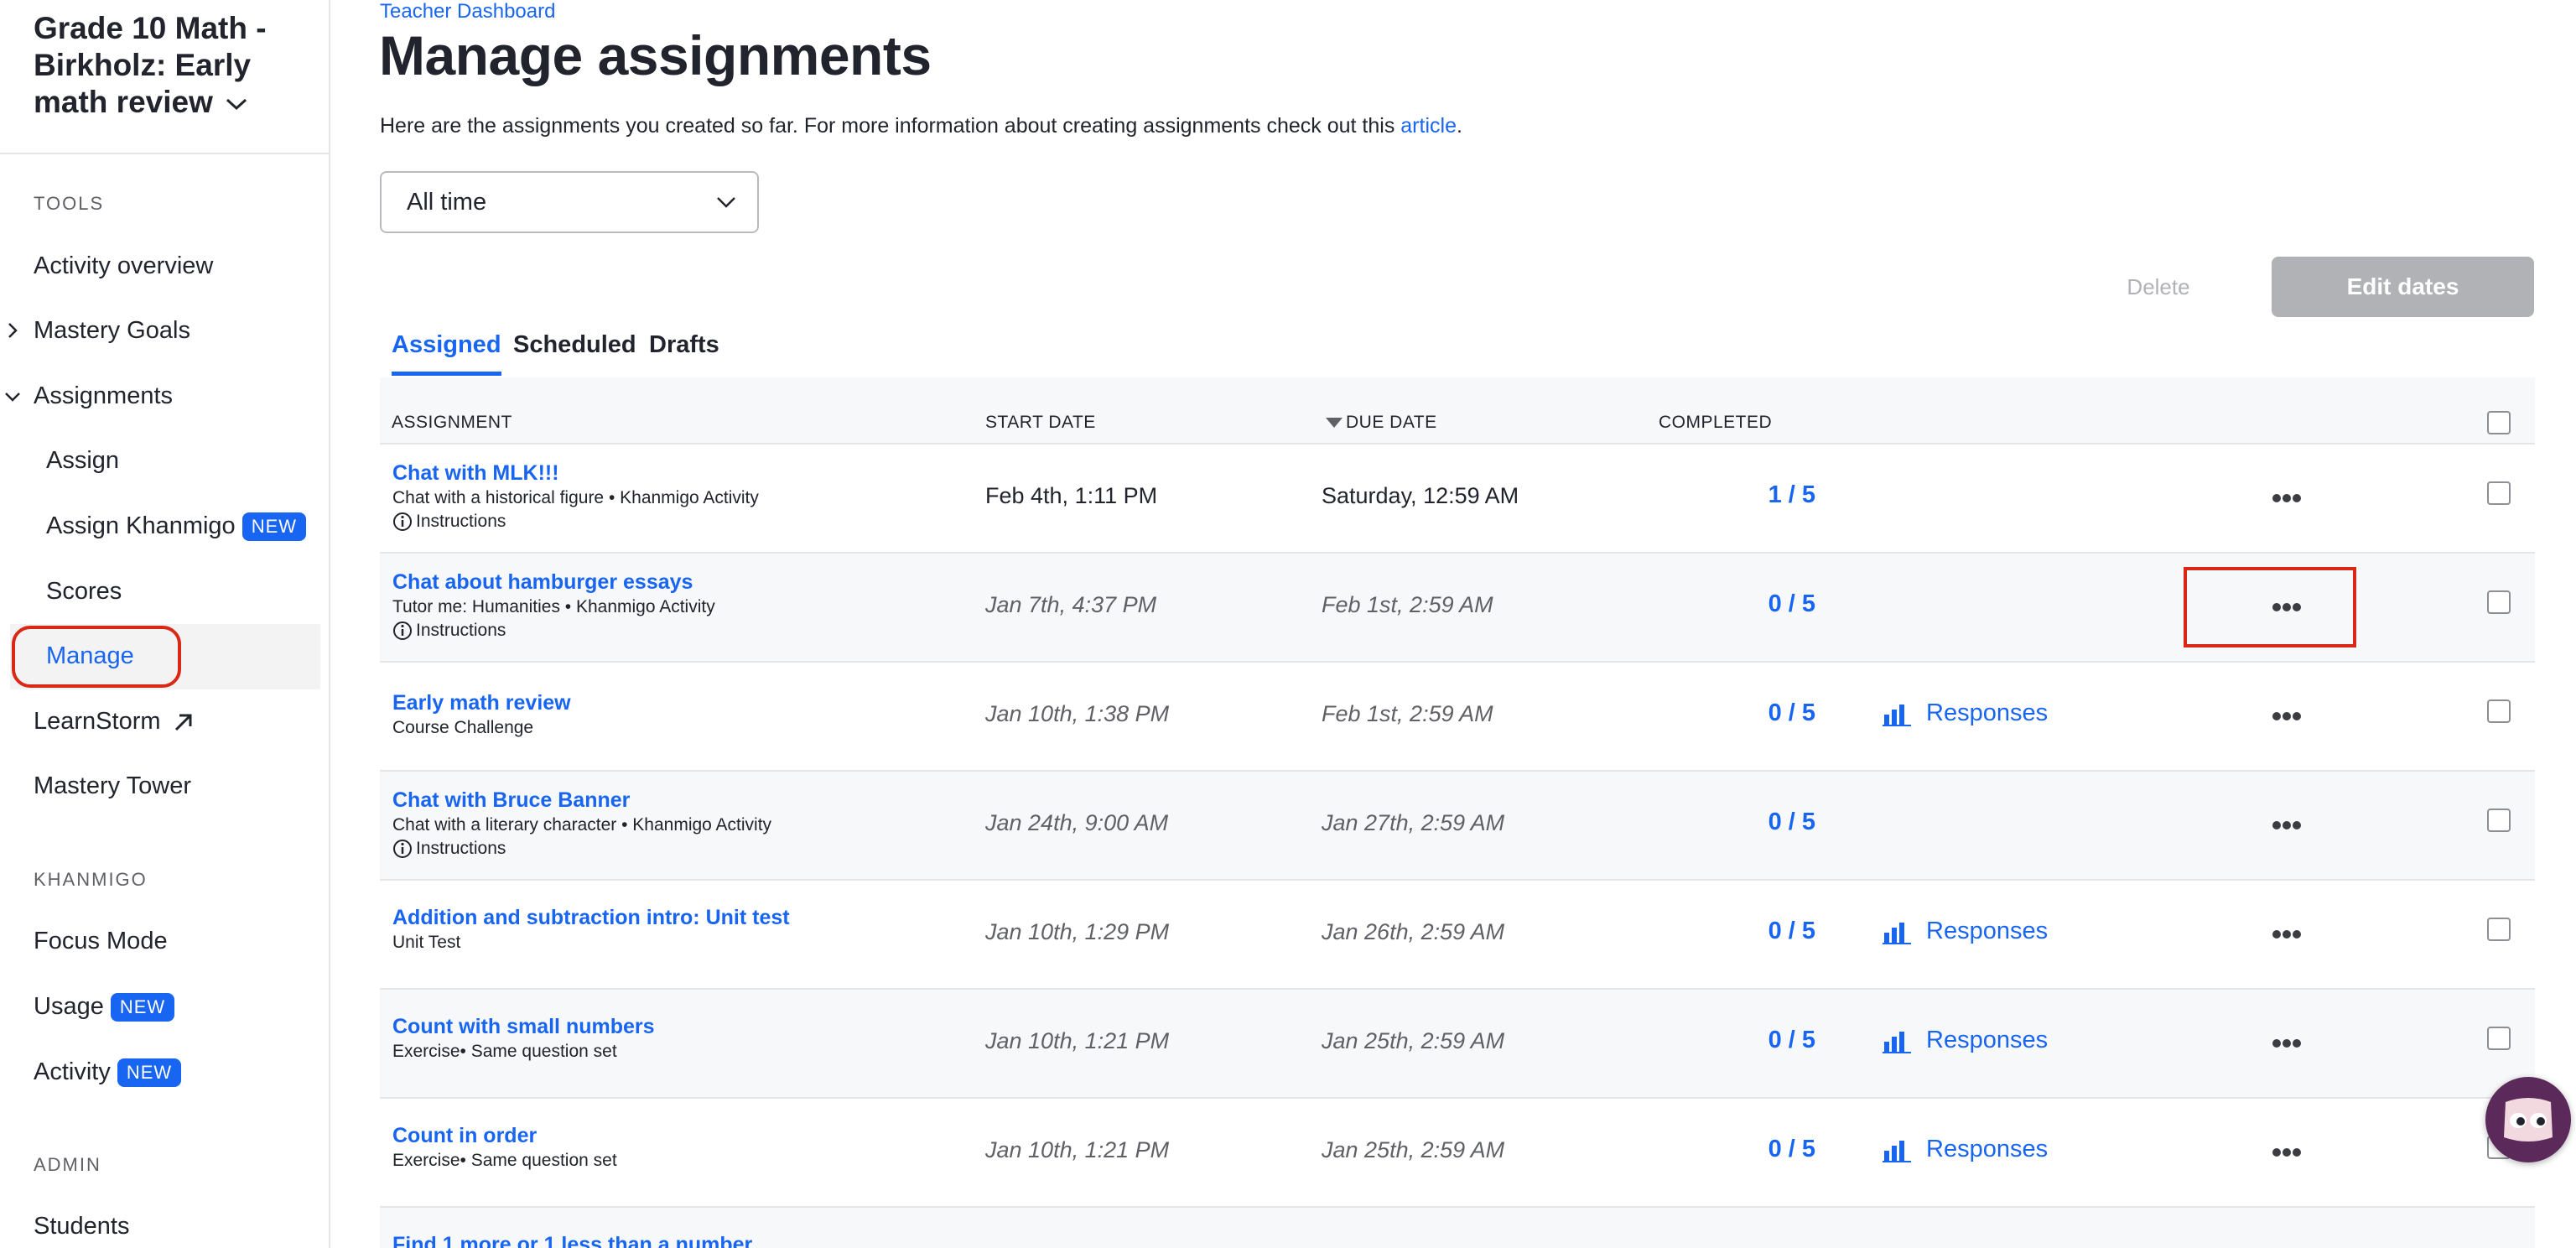  I want to click on khanmigo-assistant-button, so click(2528, 1119).